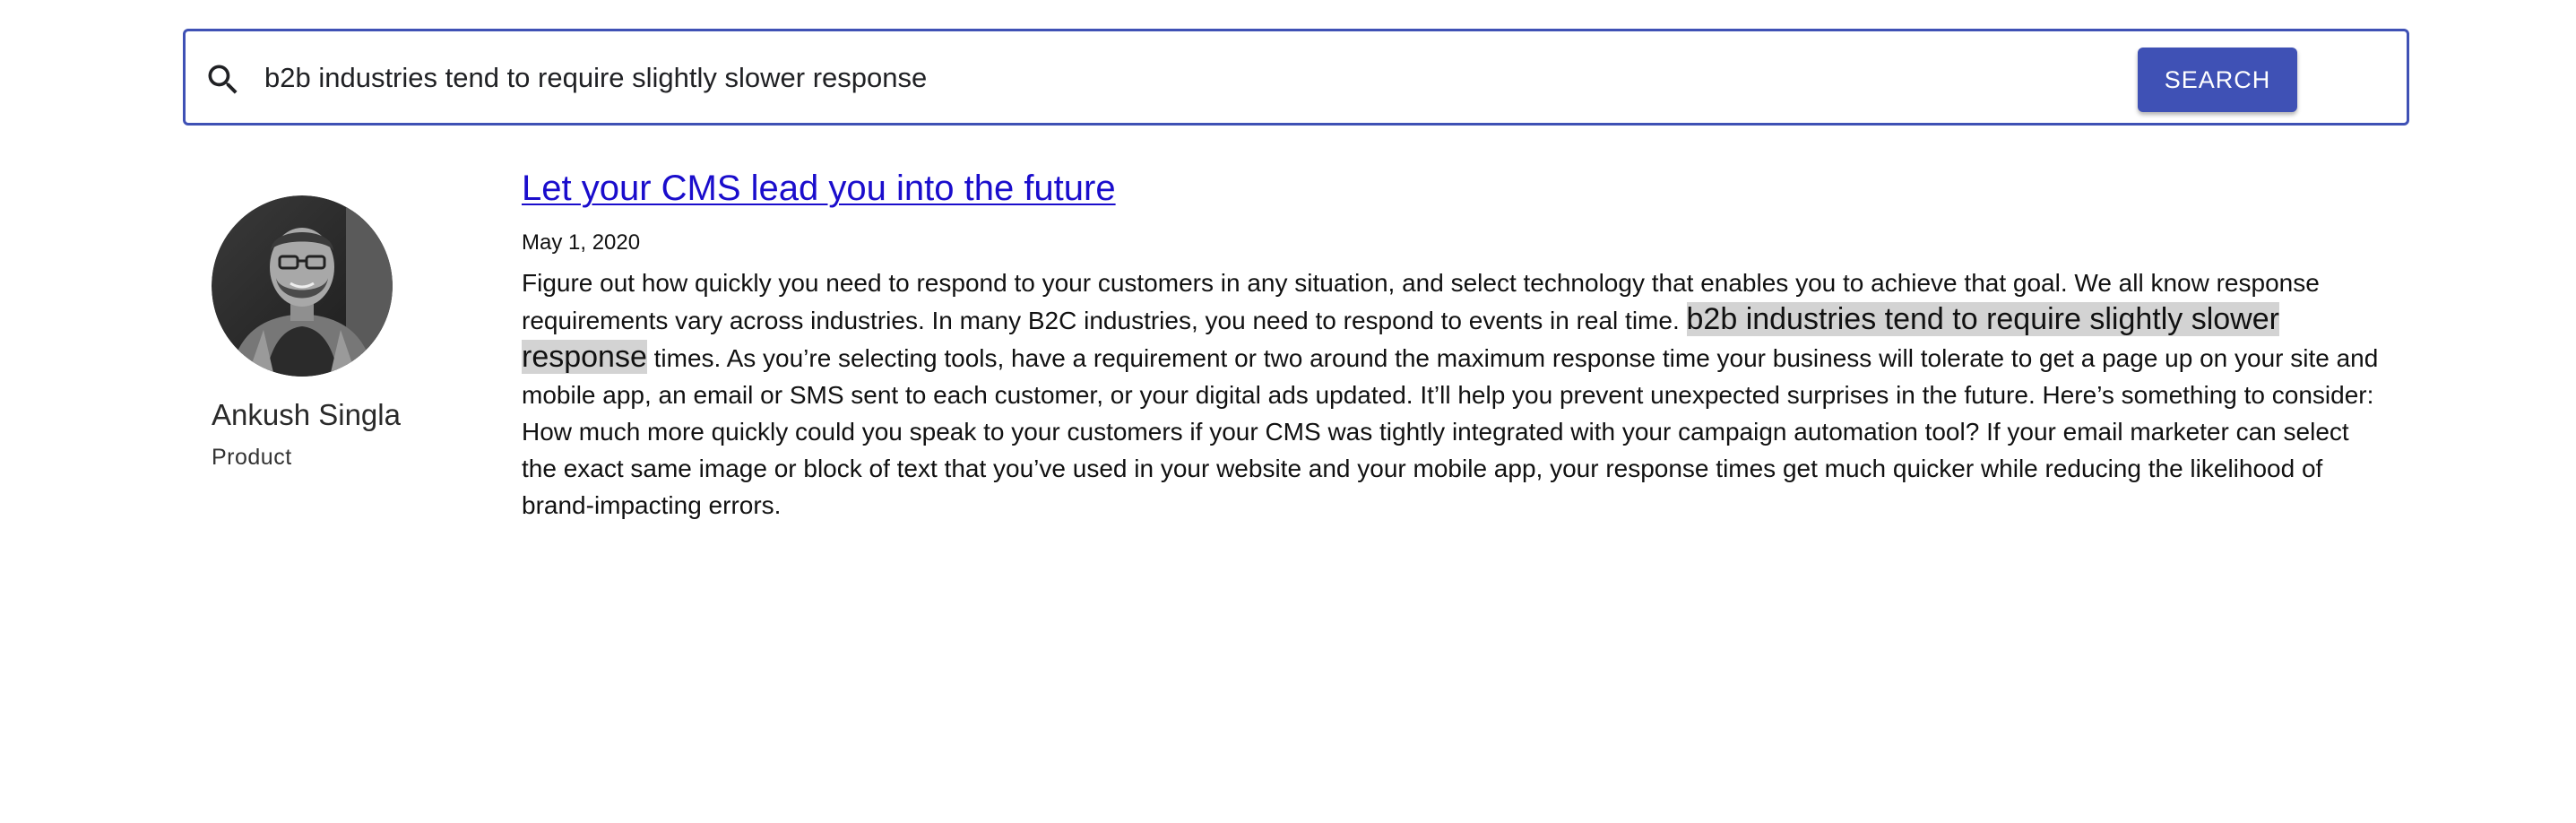  Describe the element at coordinates (581, 242) in the screenshot. I see `result-date: May 1, 2020` at that location.